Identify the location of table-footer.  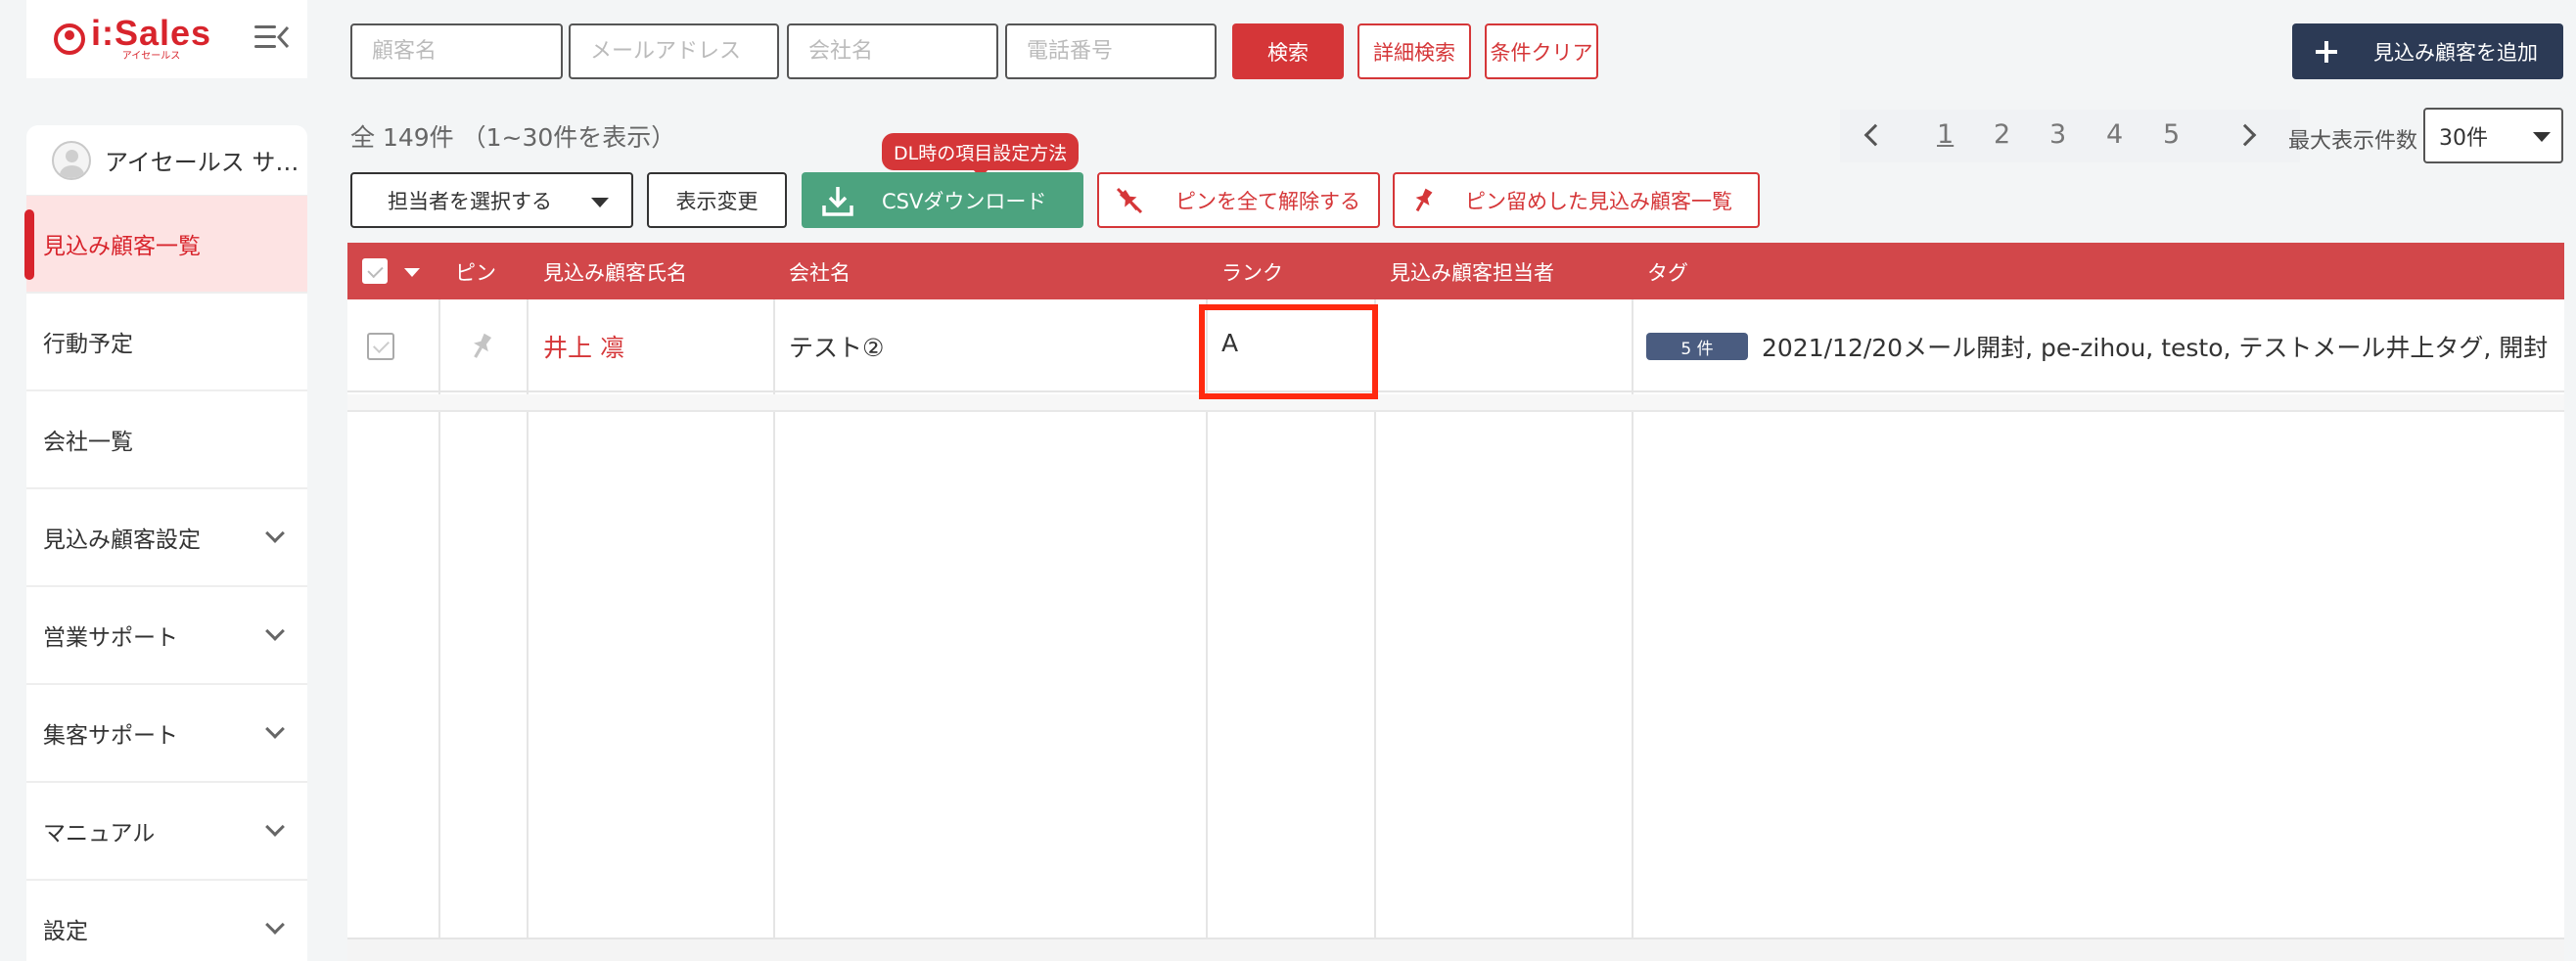
(1455, 949).